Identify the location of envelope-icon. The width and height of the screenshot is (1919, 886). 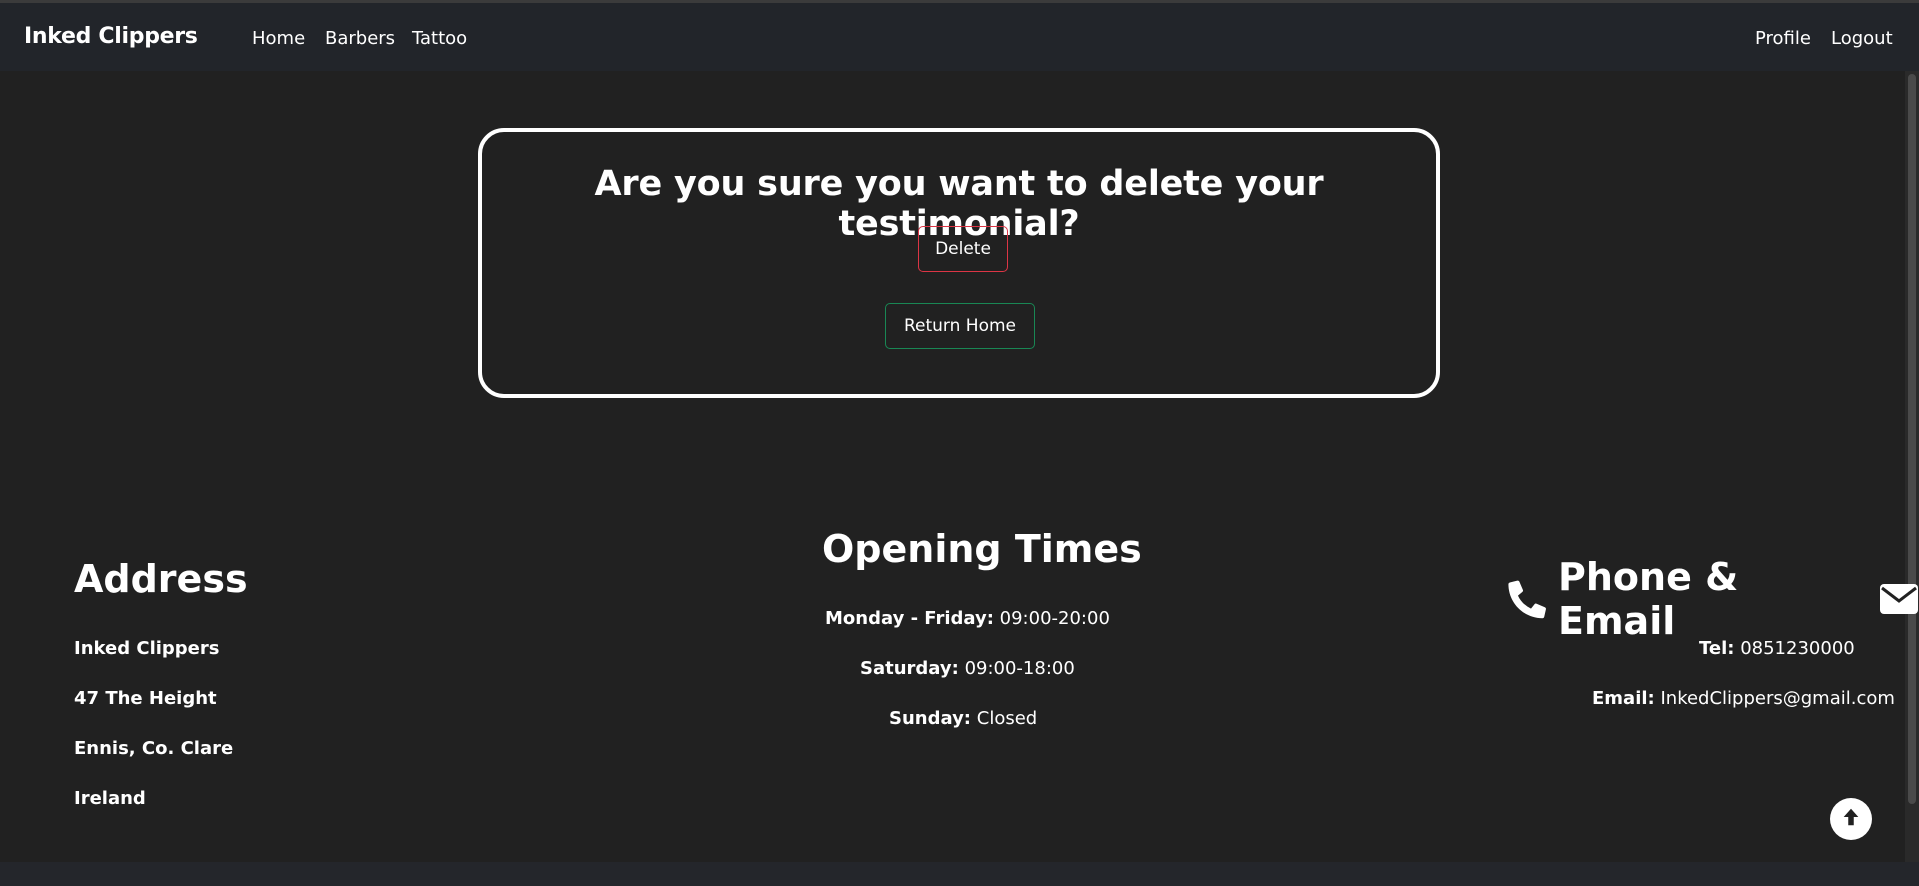
(1899, 599).